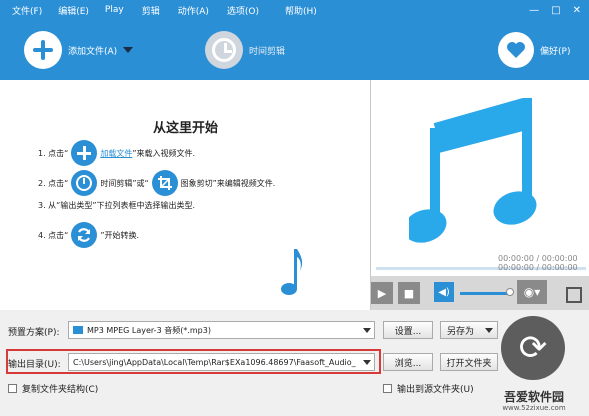  What do you see at coordinates (12, 388) in the screenshot?
I see `copy-structure-checkbox` at bounding box center [12, 388].